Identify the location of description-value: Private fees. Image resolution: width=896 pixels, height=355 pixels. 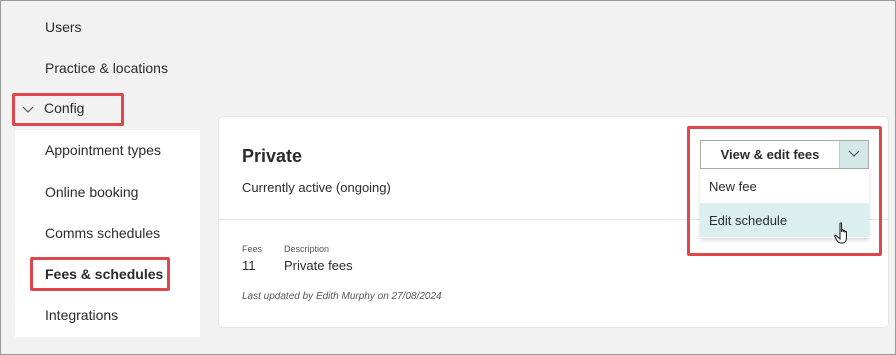
(318, 265).